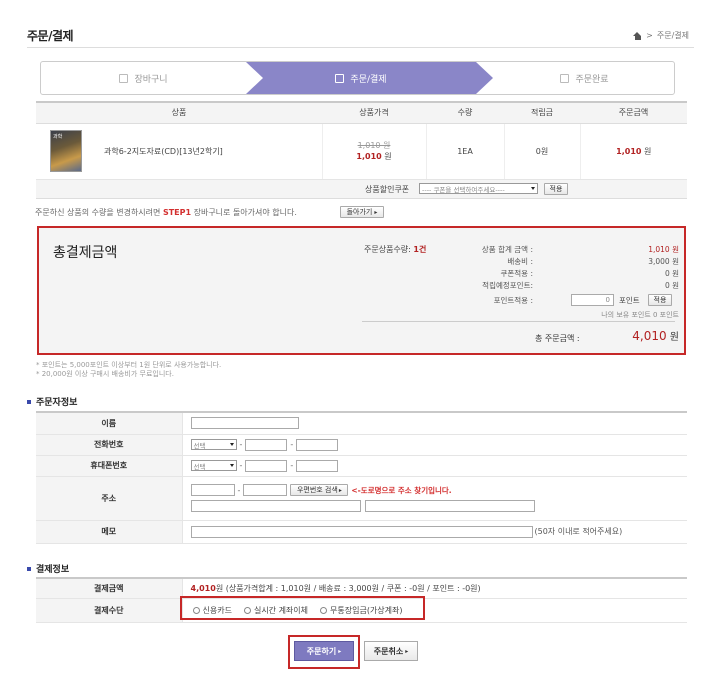  I want to click on summary-shipping-label: 배송비 :, so click(520, 261).